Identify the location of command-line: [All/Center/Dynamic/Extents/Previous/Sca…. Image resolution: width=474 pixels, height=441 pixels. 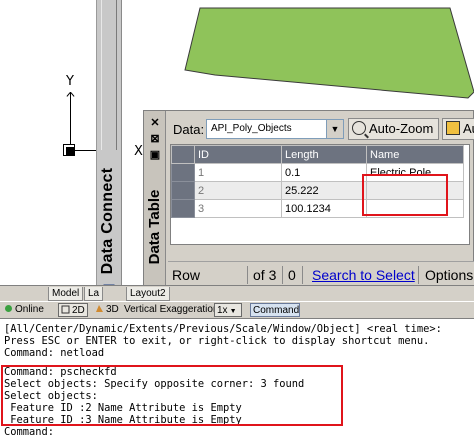
(223, 329).